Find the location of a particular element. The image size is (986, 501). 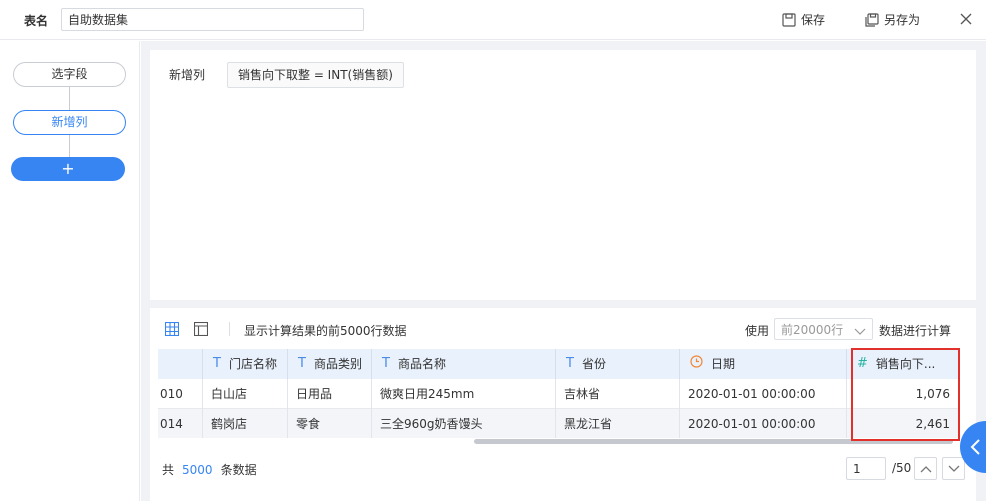

table-cell: 吉林省 is located at coordinates (618, 394).